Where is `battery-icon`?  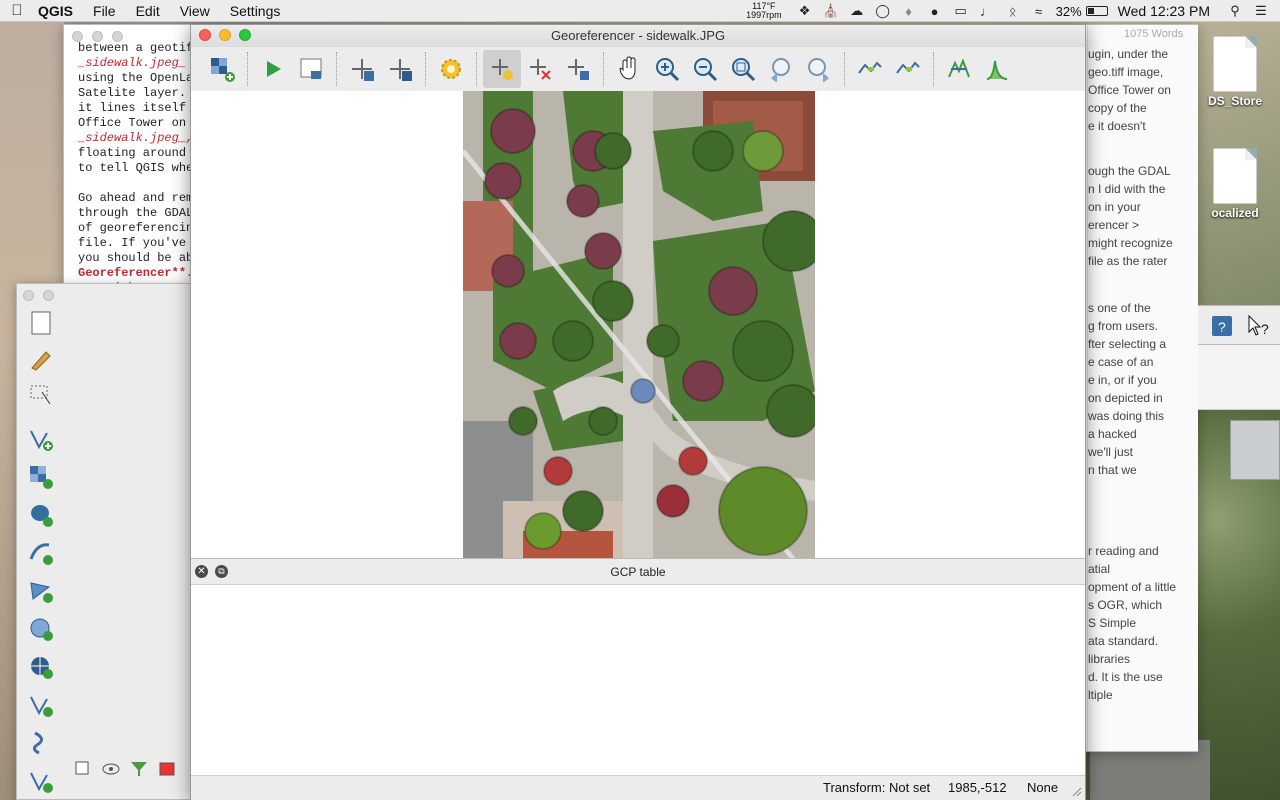 battery-icon is located at coordinates (1096, 11).